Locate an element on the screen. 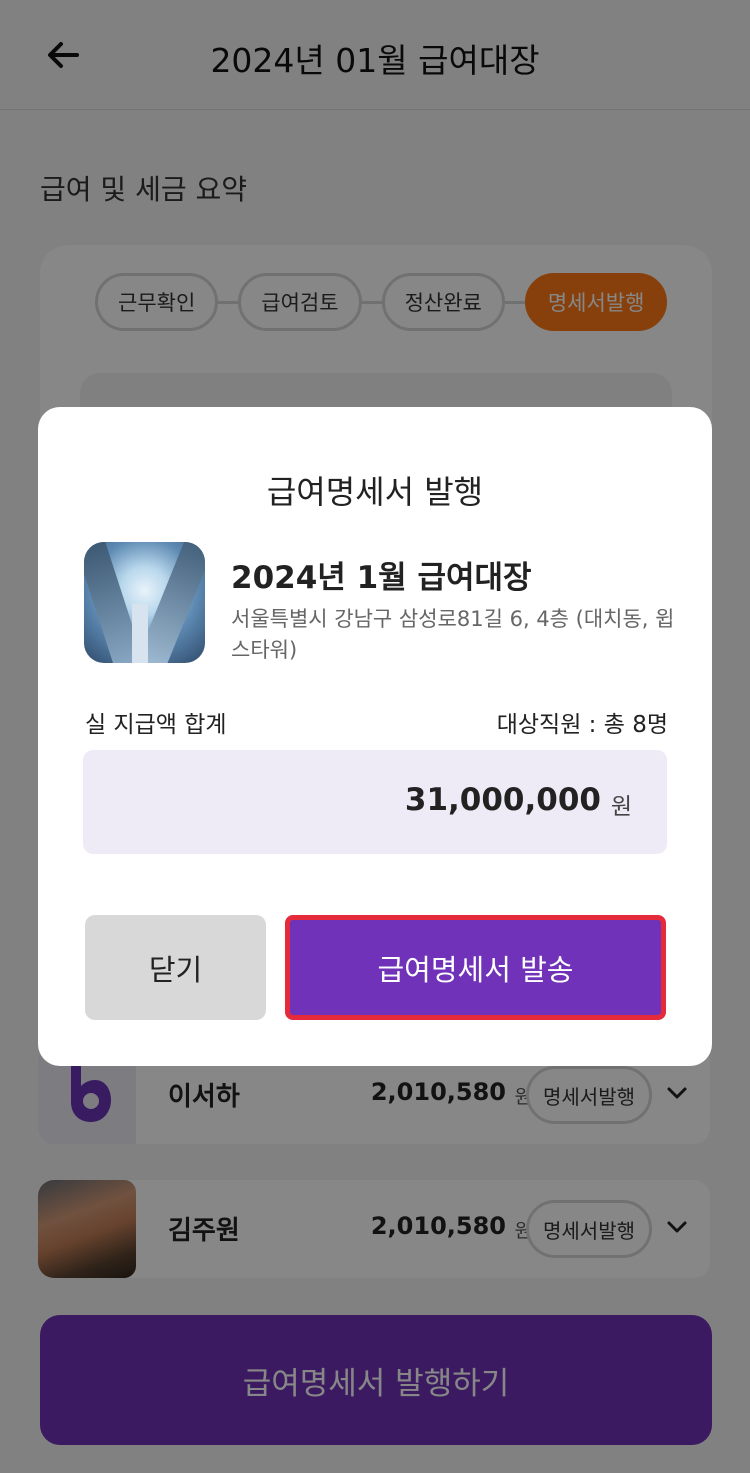  total-amount: 31,000,000 is located at coordinates (502, 800).